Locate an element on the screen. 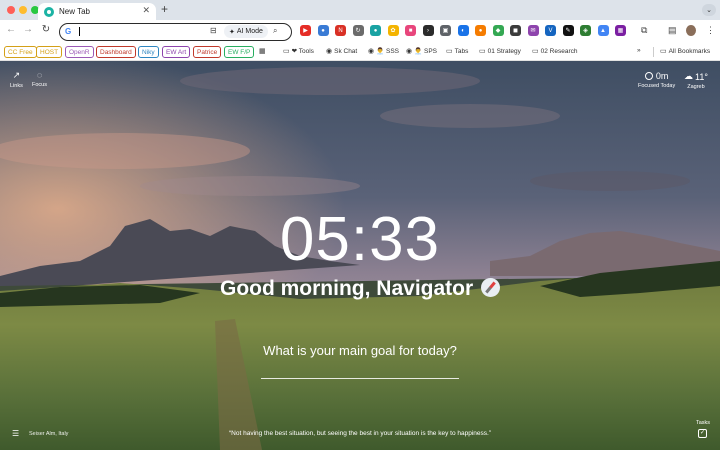 This screenshot has height=450, width=720. bookmark-pill: EW Art is located at coordinates (176, 52).